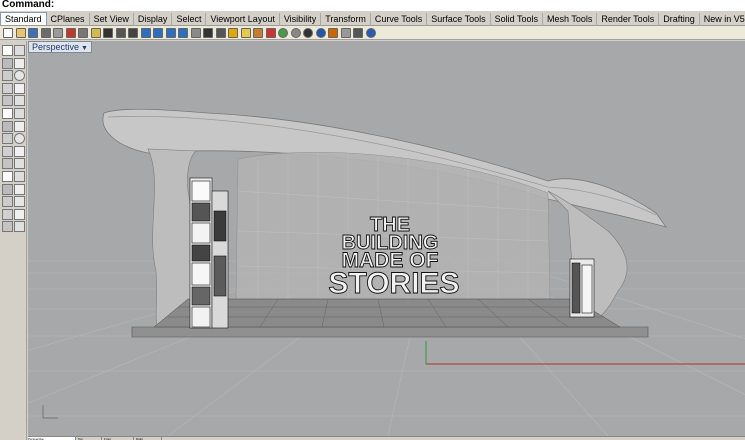 The width and height of the screenshot is (745, 440). I want to click on trim-icon, so click(7, 189).